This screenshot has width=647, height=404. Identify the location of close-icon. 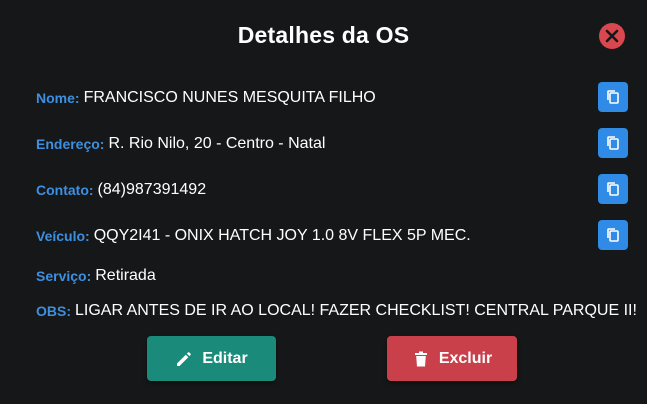
(612, 36).